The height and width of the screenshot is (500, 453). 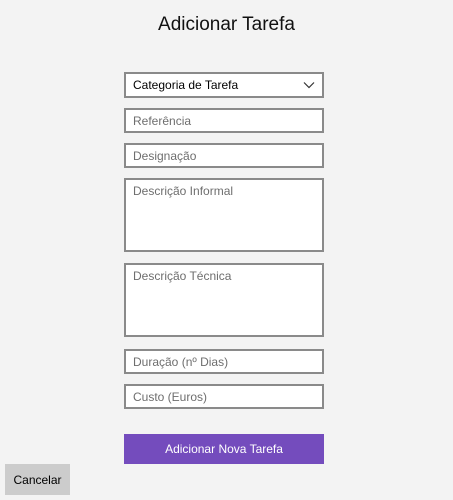 I want to click on cost-input, so click(x=224, y=396).